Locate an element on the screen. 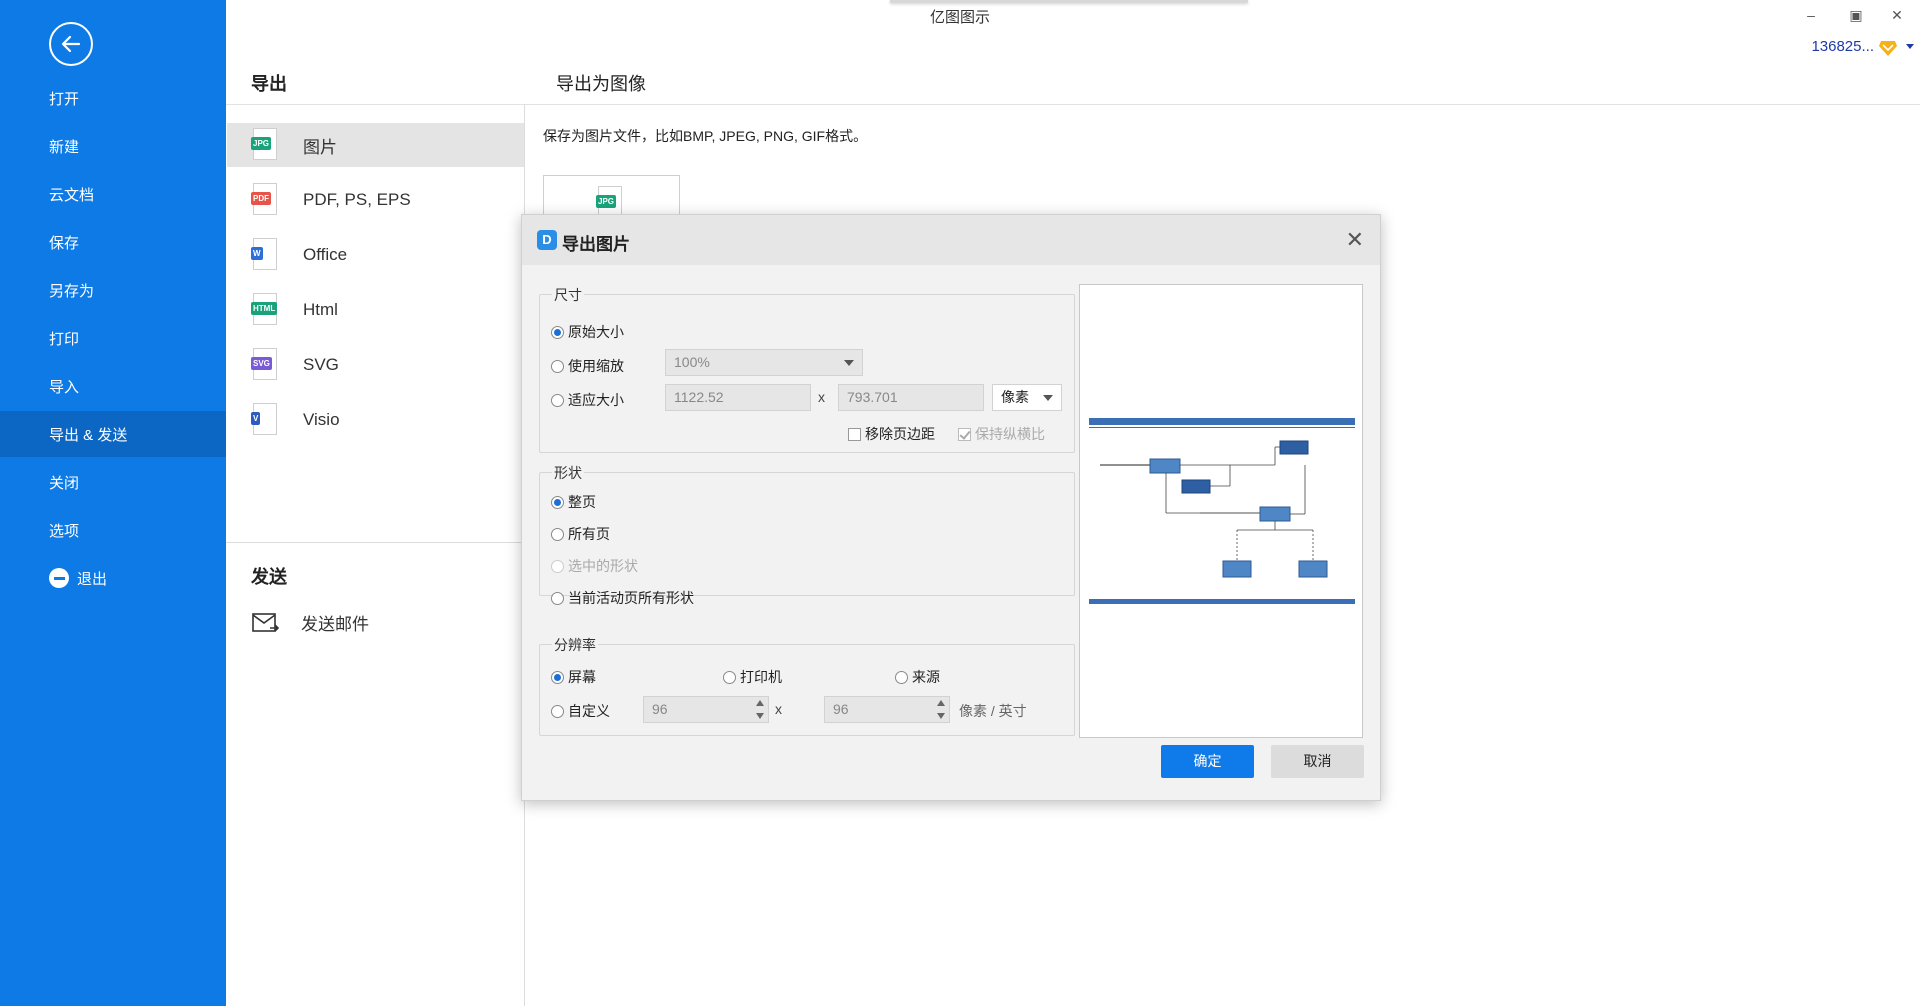 The image size is (1920, 1006). restore-icon: ▣ is located at coordinates (1856, 15).